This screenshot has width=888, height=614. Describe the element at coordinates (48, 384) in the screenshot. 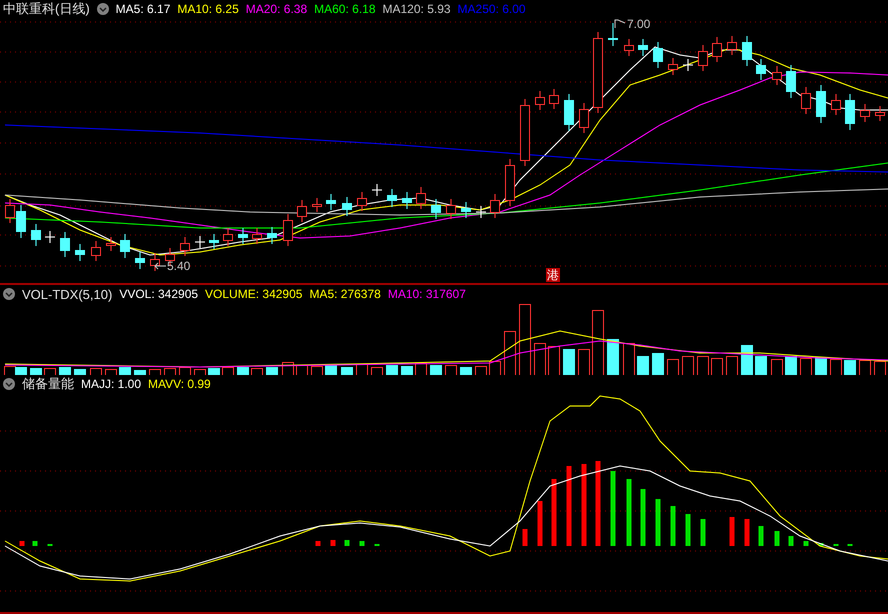

I see `chart-title: 储备量能` at that location.